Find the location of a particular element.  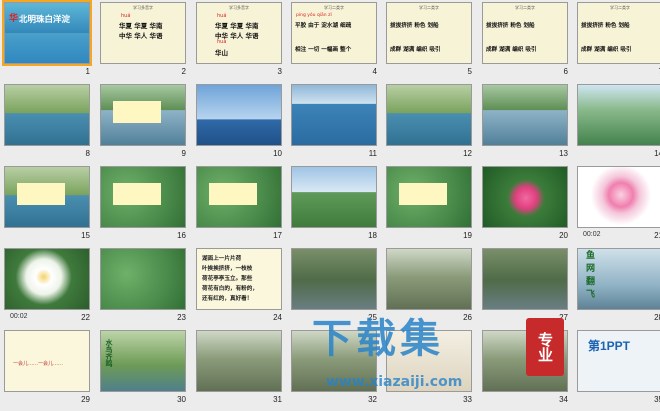

slide-number-15: 15 is located at coordinates (85, 235).